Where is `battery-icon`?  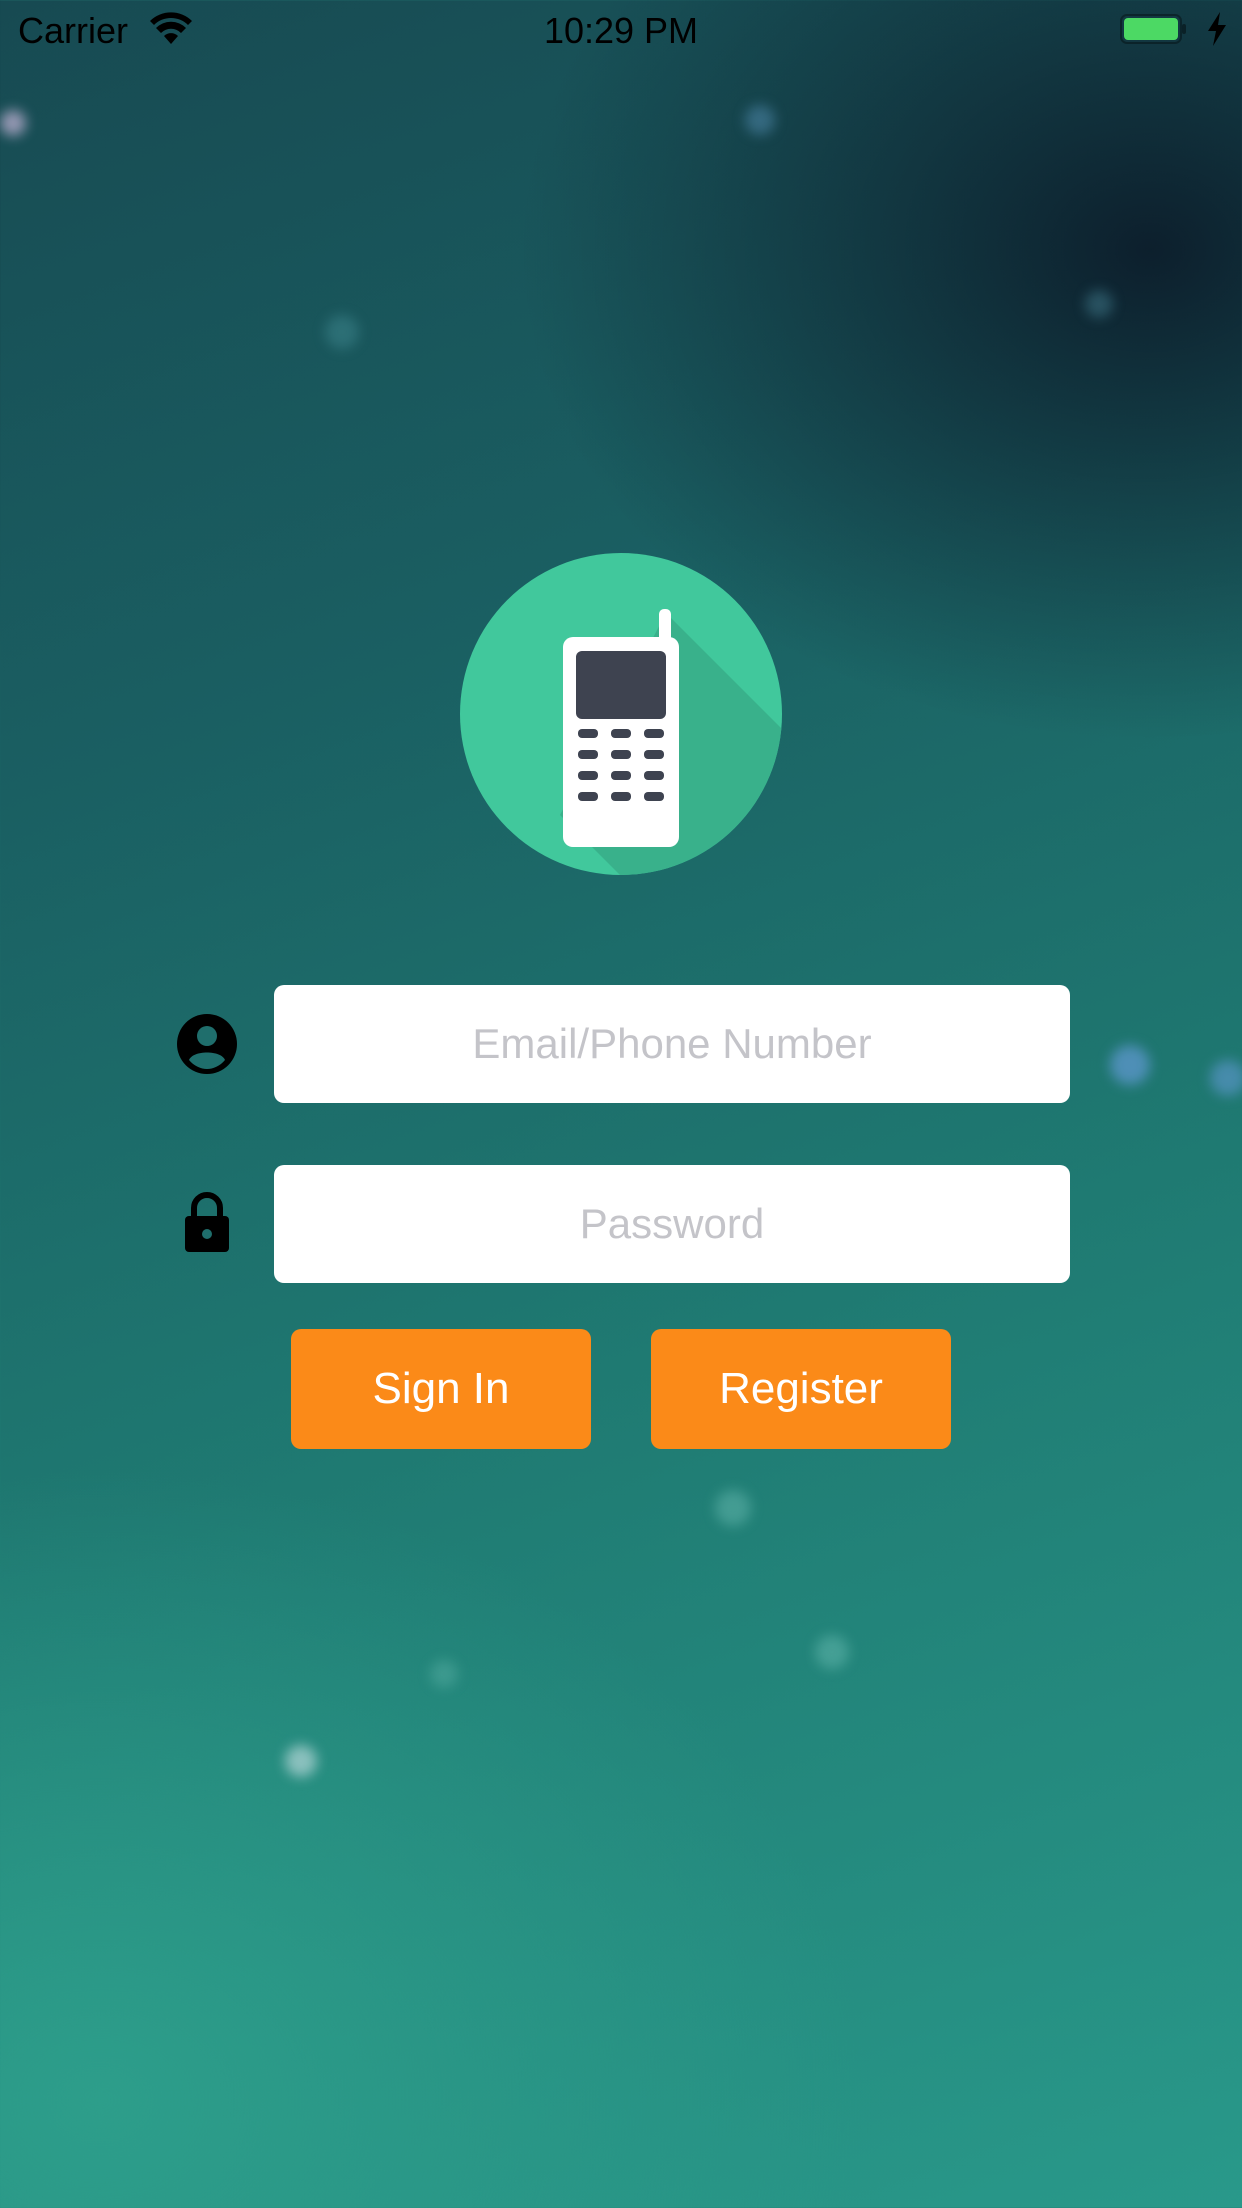
battery-icon is located at coordinates (1153, 29).